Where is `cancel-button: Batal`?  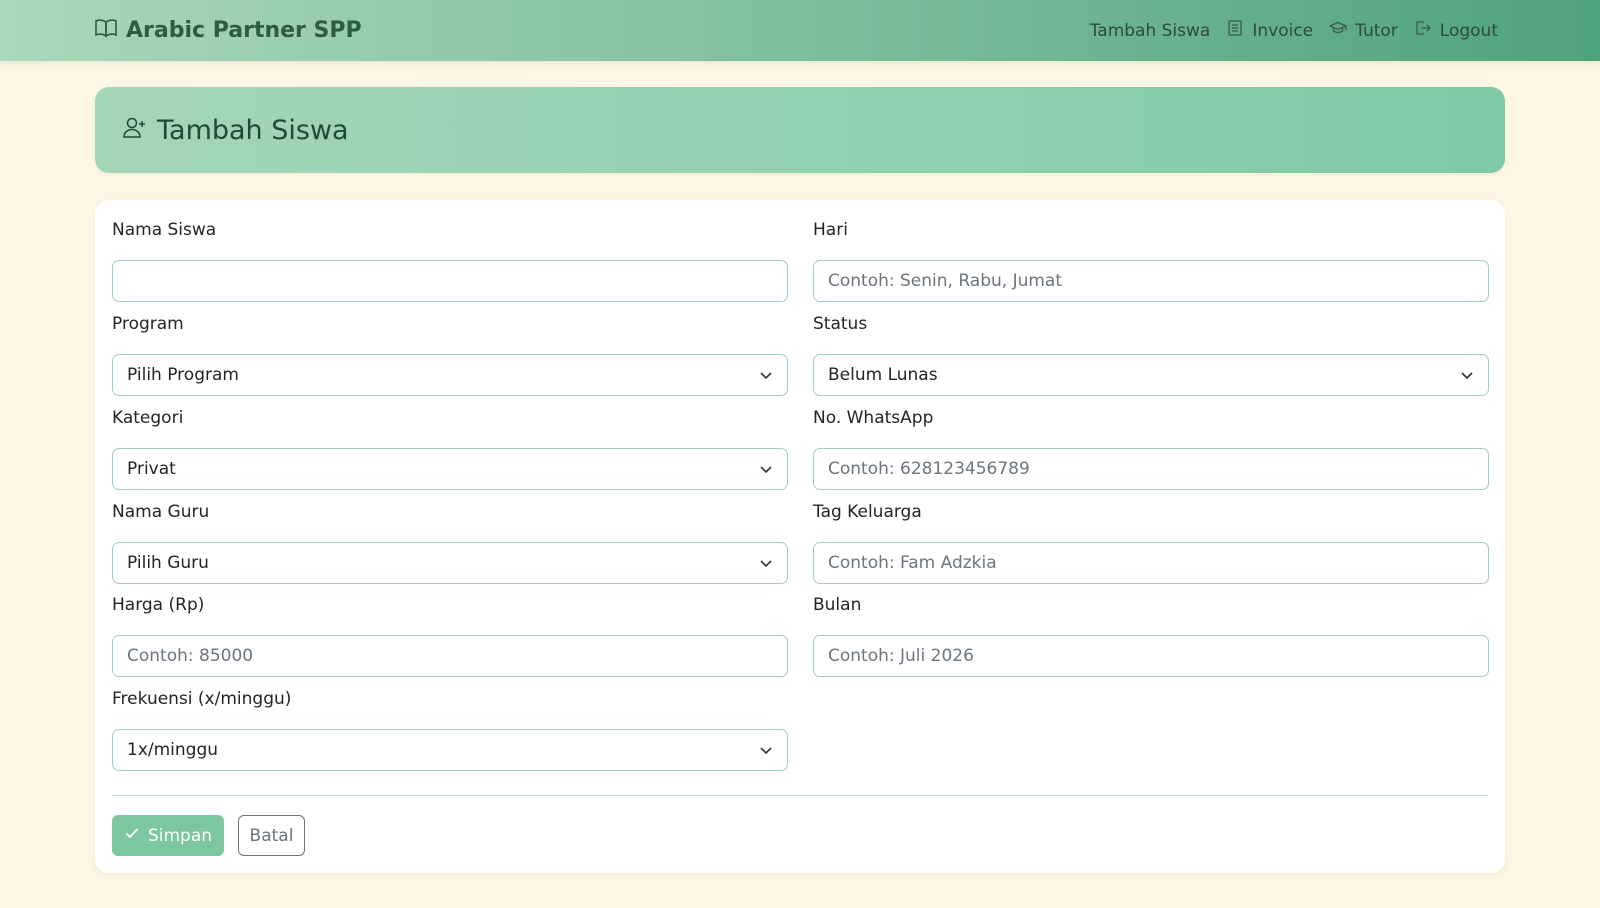
cancel-button: Batal is located at coordinates (271, 835).